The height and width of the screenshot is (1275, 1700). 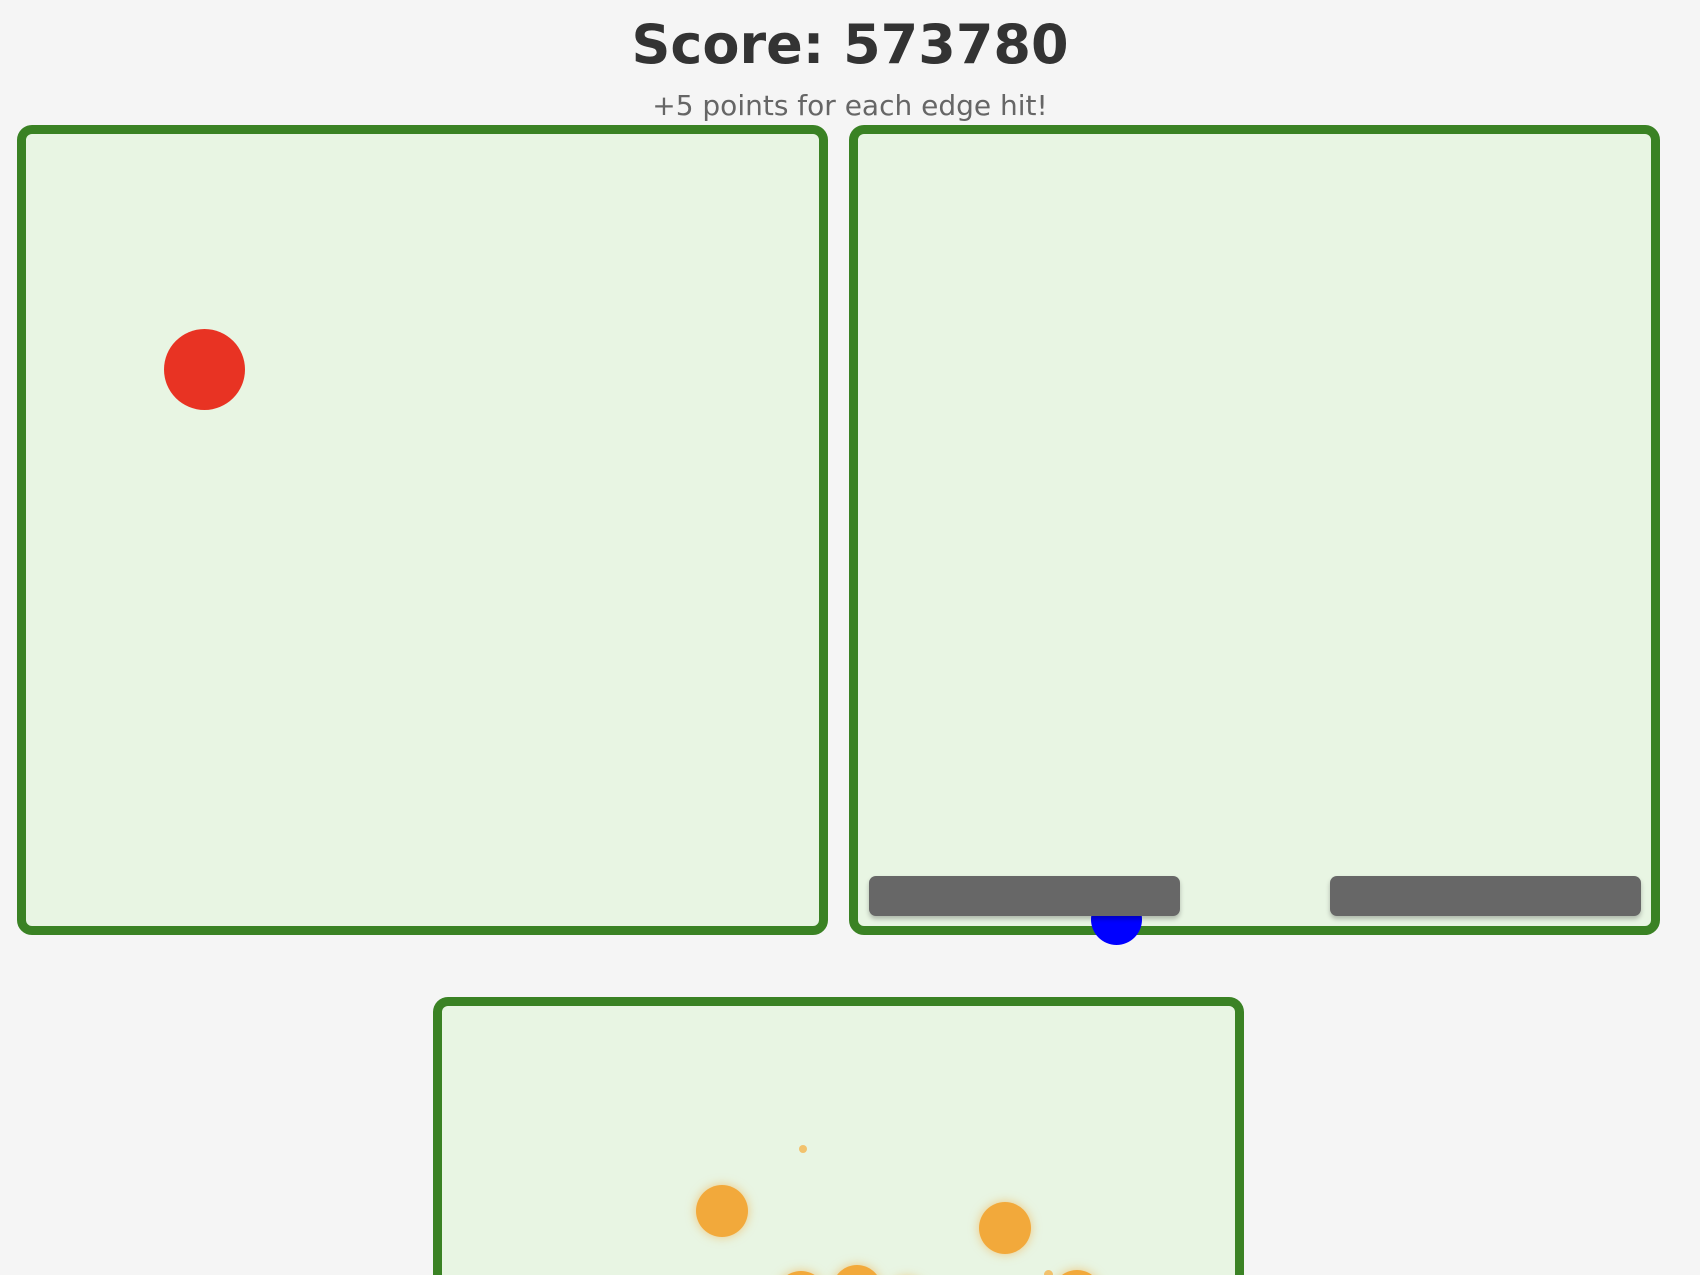 I want to click on paddle-left, so click(x=1024, y=896).